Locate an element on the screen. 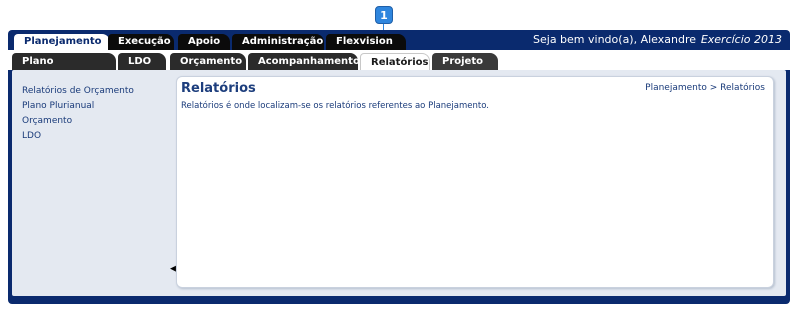 This screenshot has height=314, width=800. tab-execucao: Execução is located at coordinates (141, 42).